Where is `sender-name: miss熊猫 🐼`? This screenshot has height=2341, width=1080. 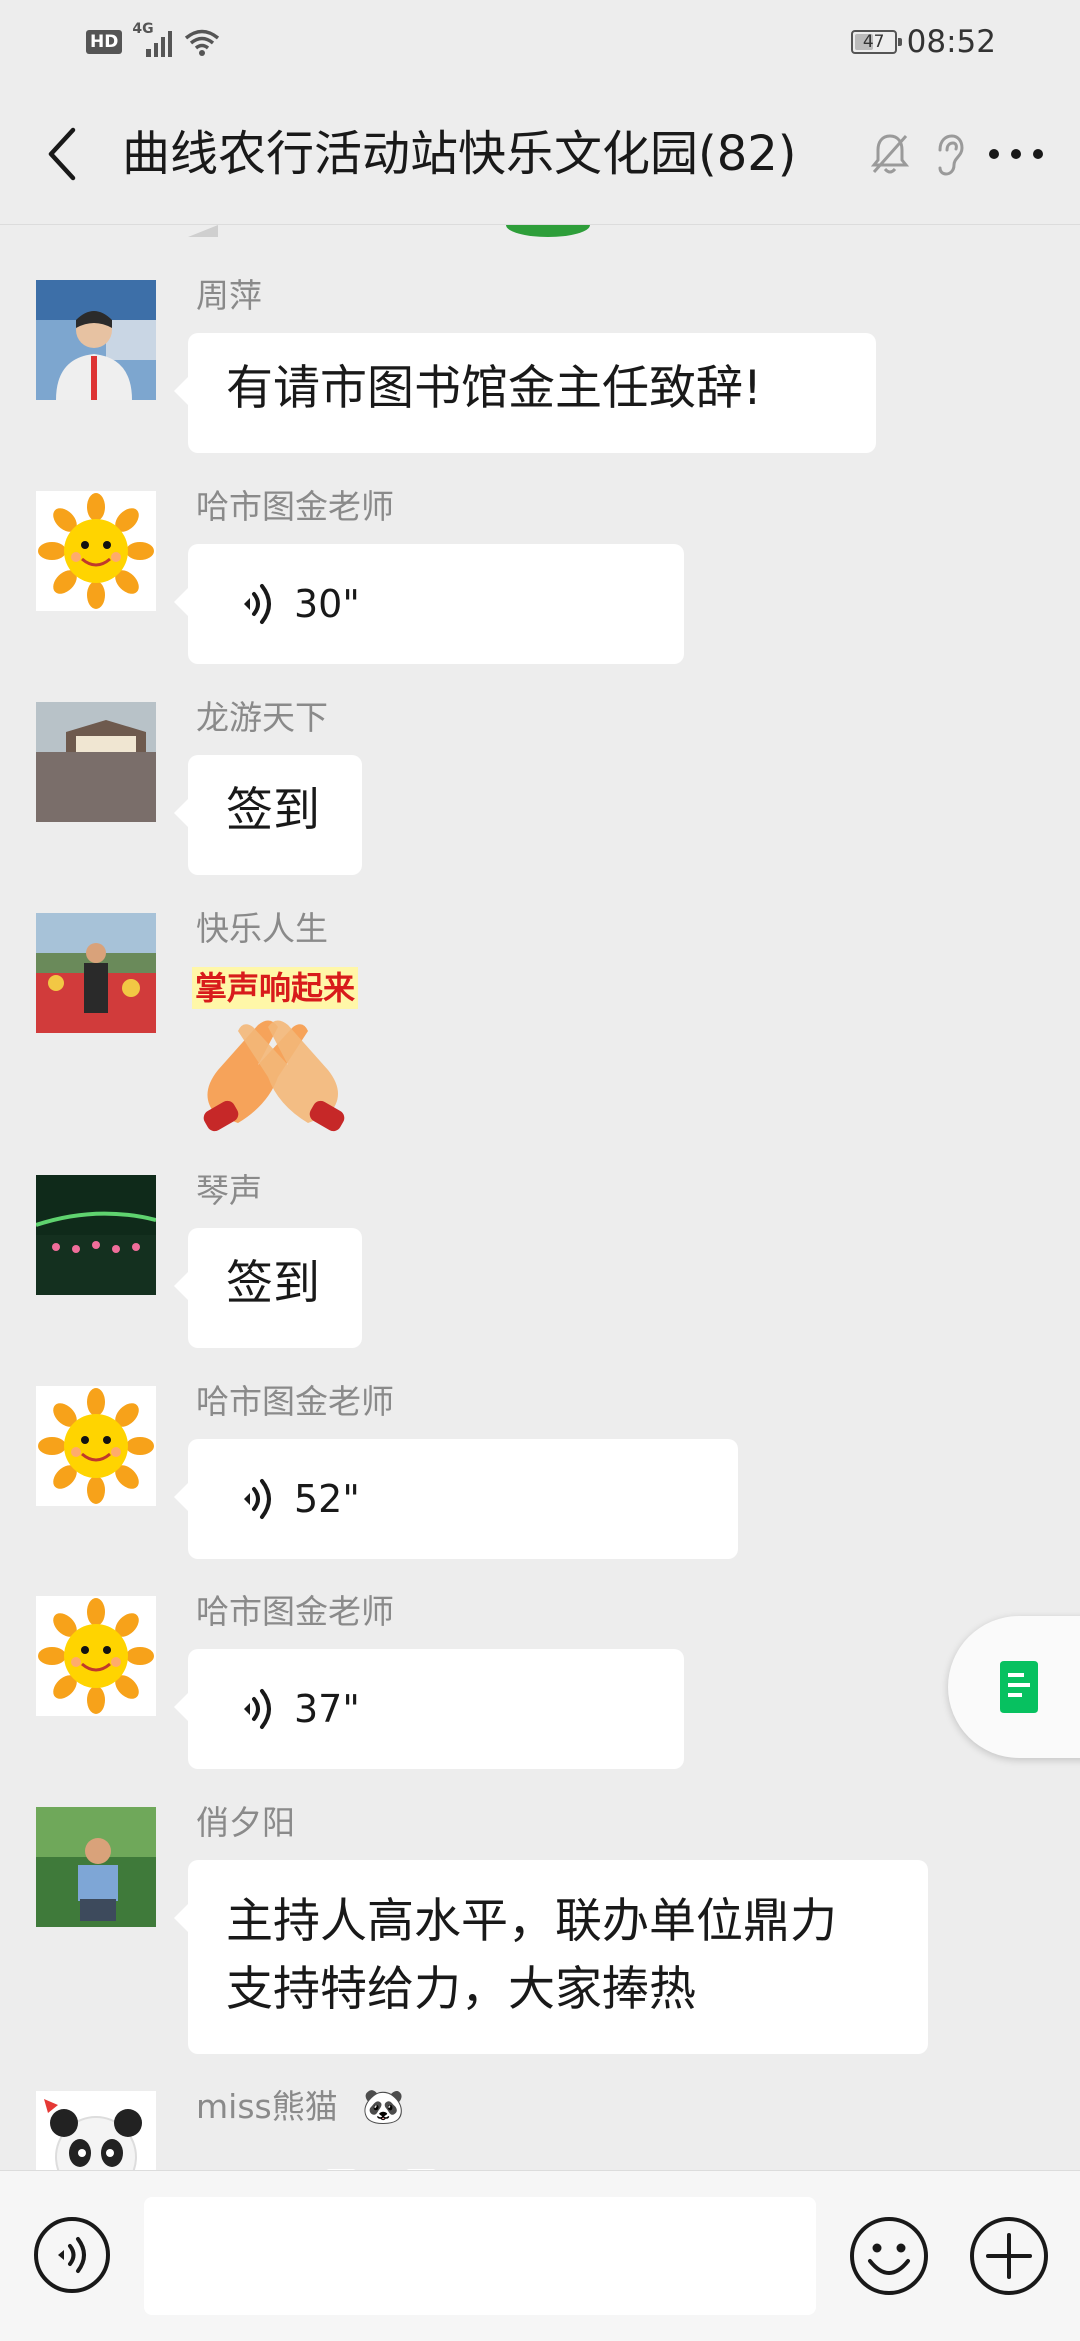 sender-name: miss熊猫 🐼 is located at coordinates (300, 2107).